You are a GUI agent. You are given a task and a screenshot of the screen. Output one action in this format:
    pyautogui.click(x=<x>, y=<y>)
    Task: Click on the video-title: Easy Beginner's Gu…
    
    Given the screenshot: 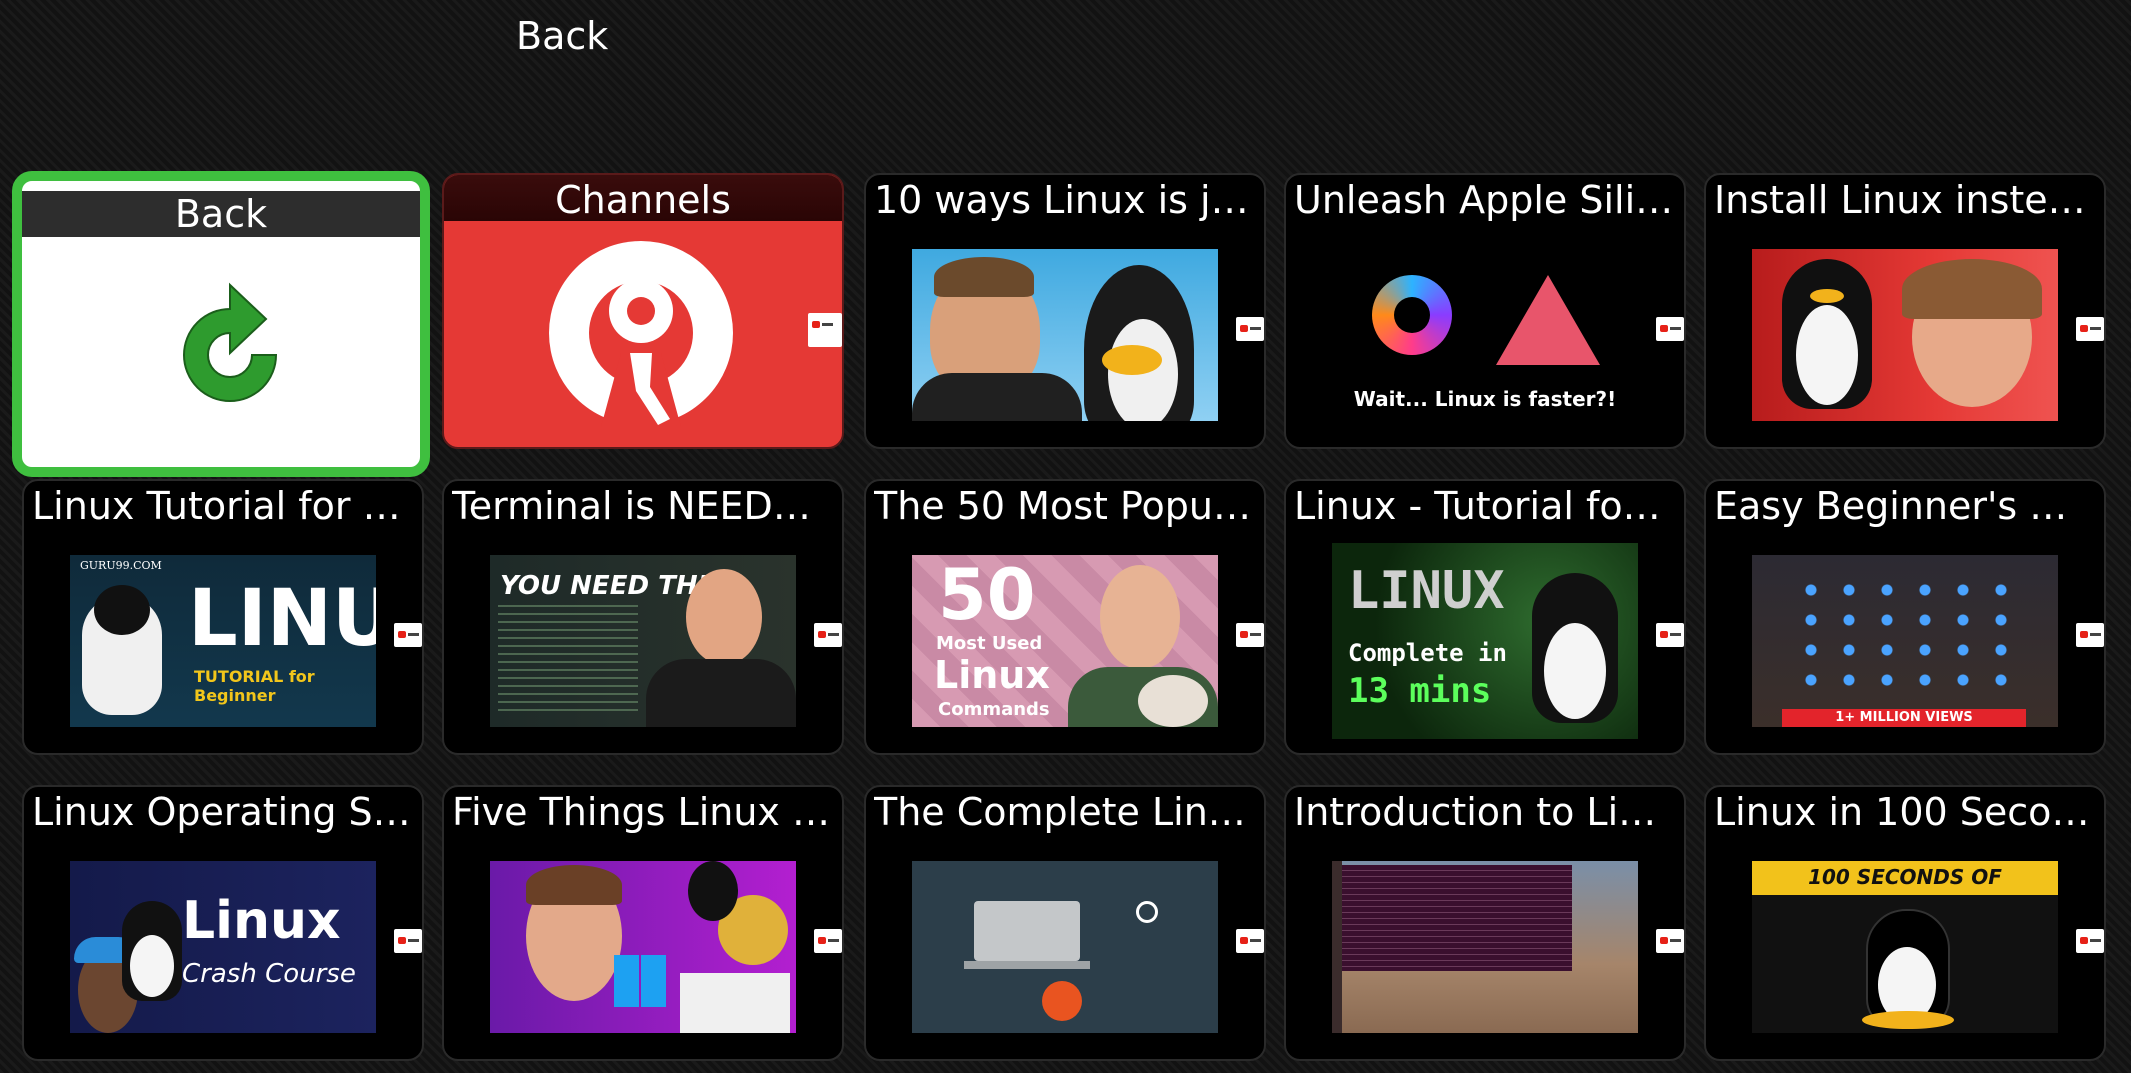 What is the action you would take?
    pyautogui.click(x=1905, y=506)
    